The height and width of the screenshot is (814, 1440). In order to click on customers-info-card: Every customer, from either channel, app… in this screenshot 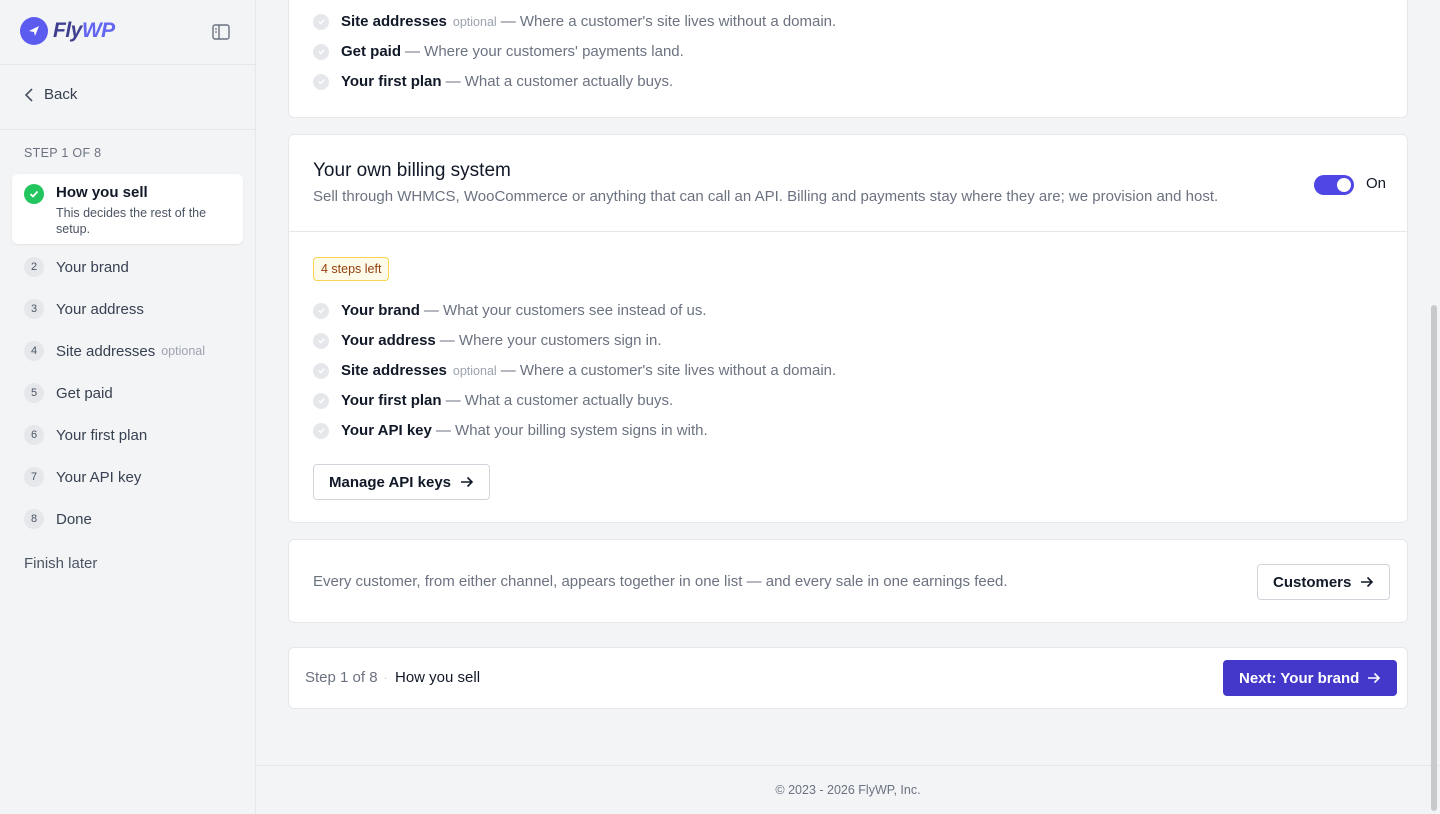, I will do `click(848, 581)`.